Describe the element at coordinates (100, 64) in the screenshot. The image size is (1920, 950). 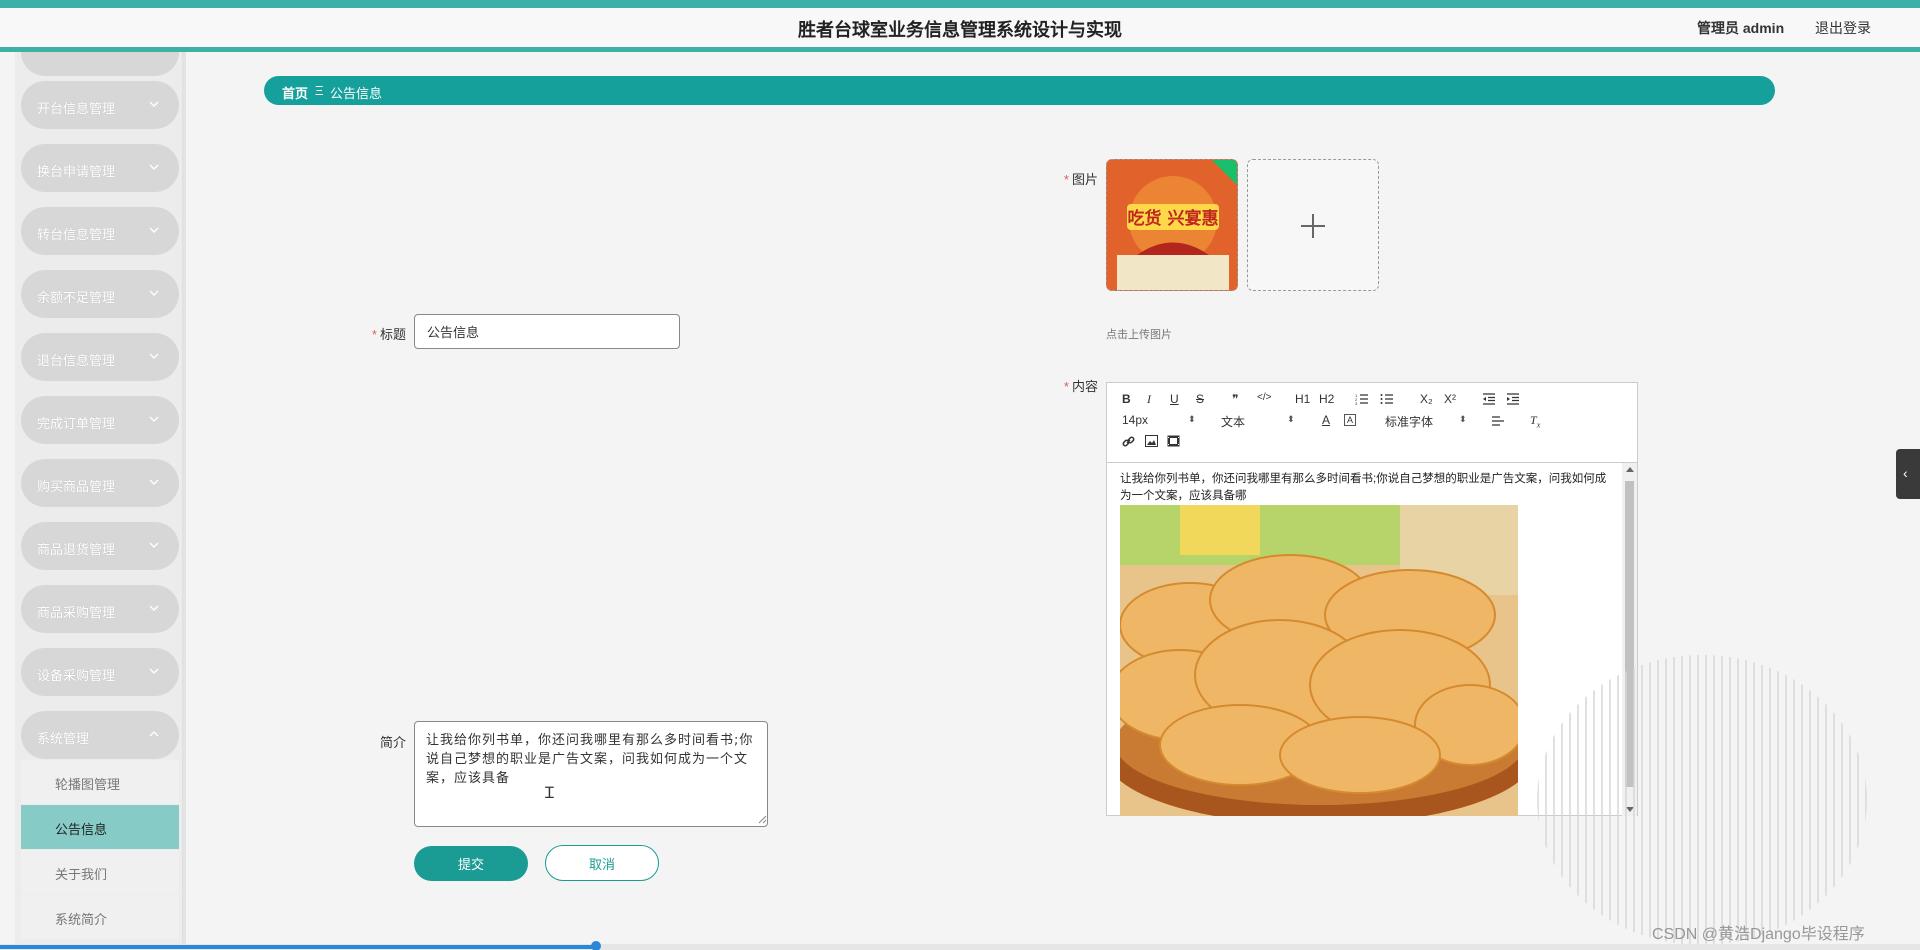
I see `sidebar-menu-partial` at that location.